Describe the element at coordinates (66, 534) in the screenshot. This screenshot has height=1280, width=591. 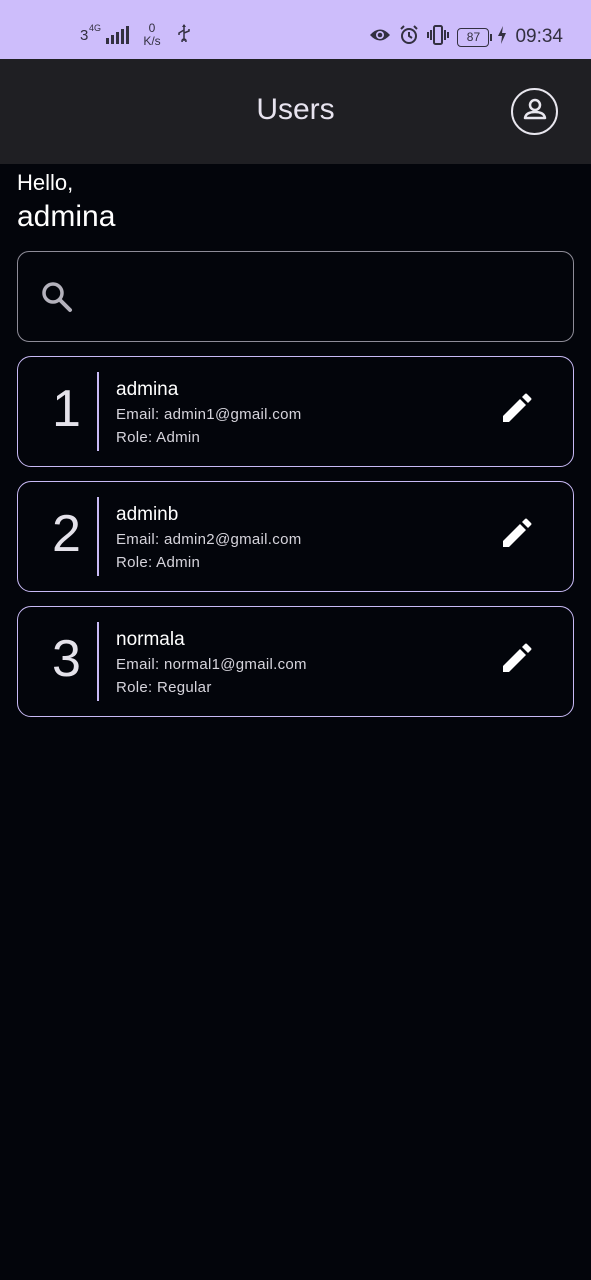
I see `user-index: 2` at that location.